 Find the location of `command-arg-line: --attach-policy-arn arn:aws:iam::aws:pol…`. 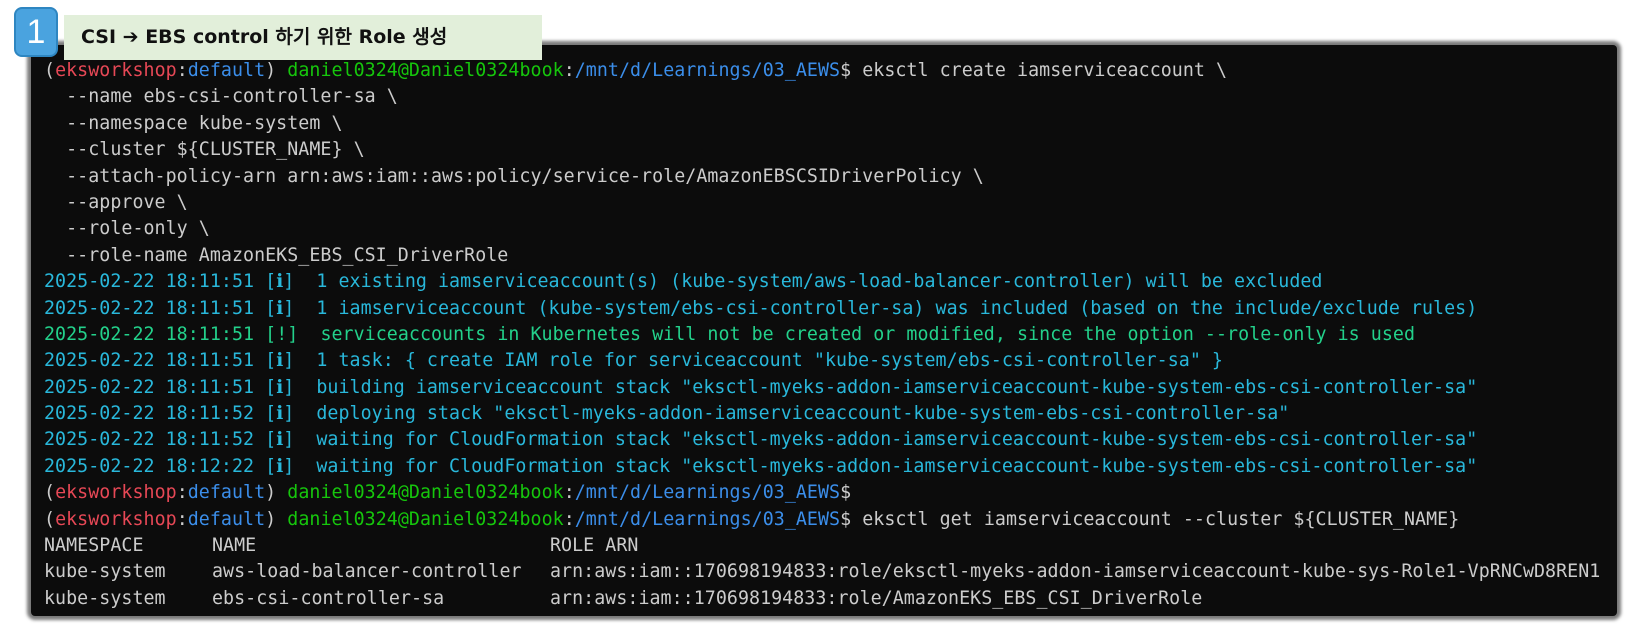

command-arg-line: --attach-policy-arn arn:aws:iam::aws:pol… is located at coordinates (514, 176).